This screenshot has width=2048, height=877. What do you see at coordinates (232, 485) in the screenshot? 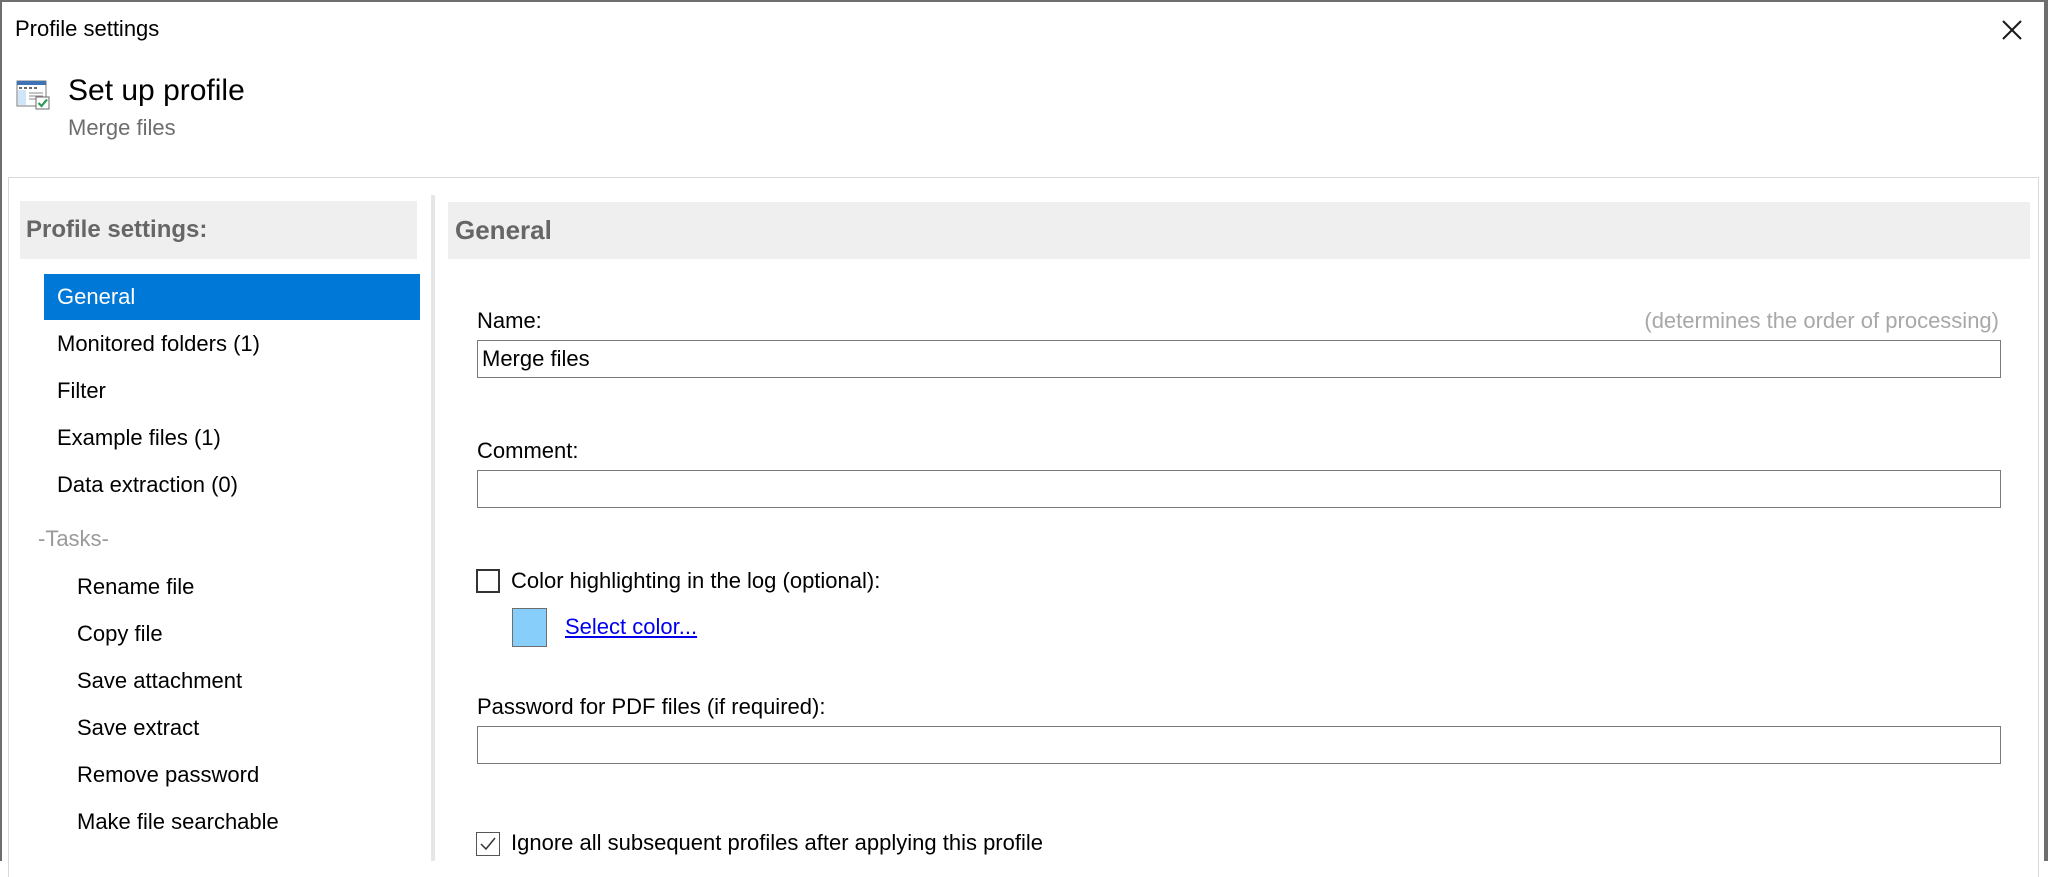
I see `sidebar-item-data-extraction: Data extraction (0)` at bounding box center [232, 485].